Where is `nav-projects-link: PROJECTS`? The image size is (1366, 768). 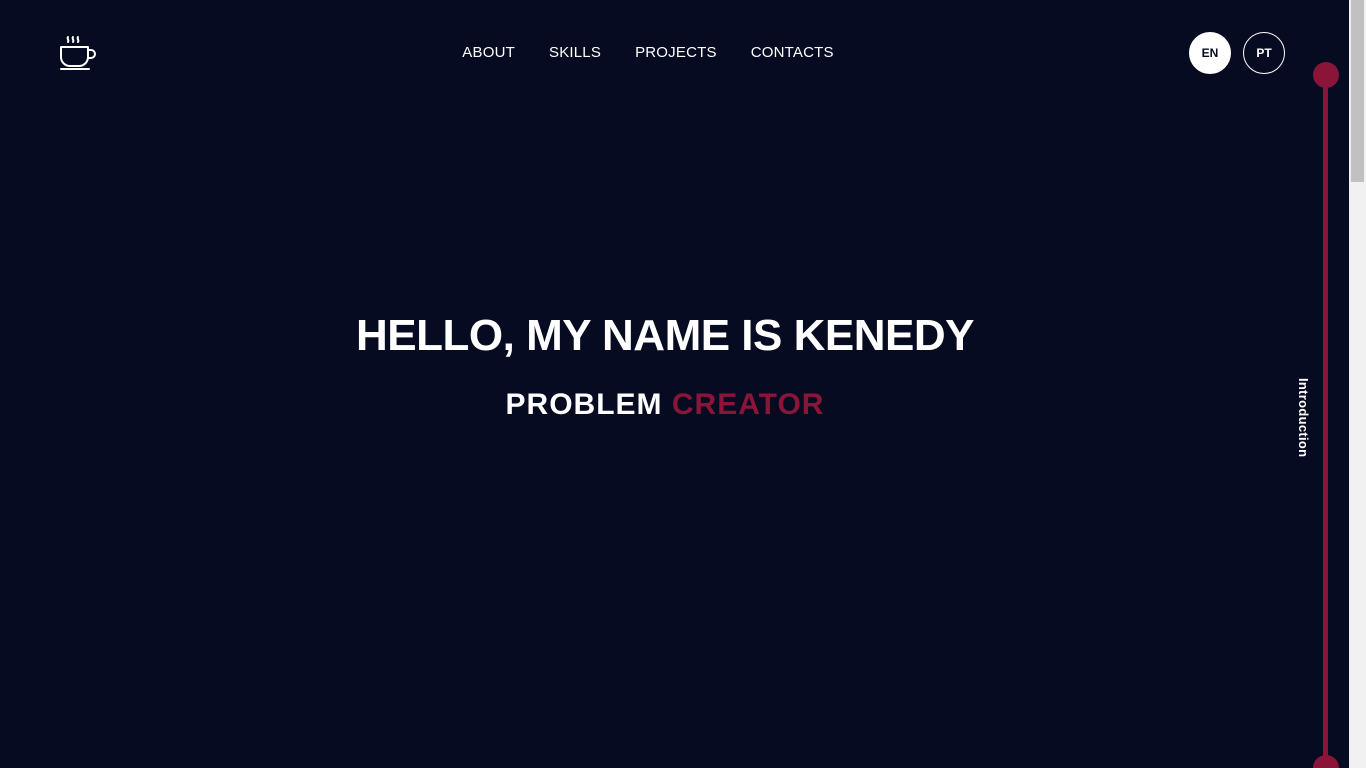
nav-projects-link: PROJECTS is located at coordinates (676, 53).